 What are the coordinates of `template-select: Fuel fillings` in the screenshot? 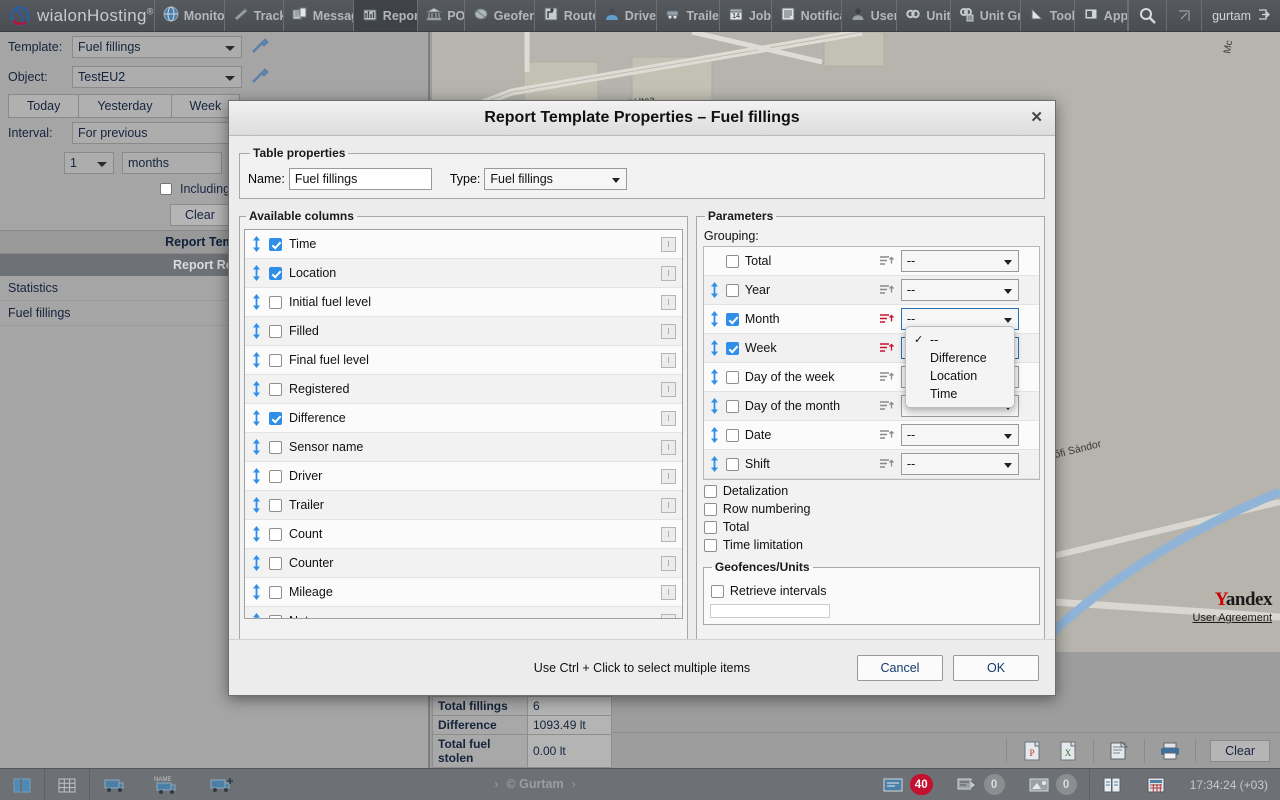 It's located at (157, 47).